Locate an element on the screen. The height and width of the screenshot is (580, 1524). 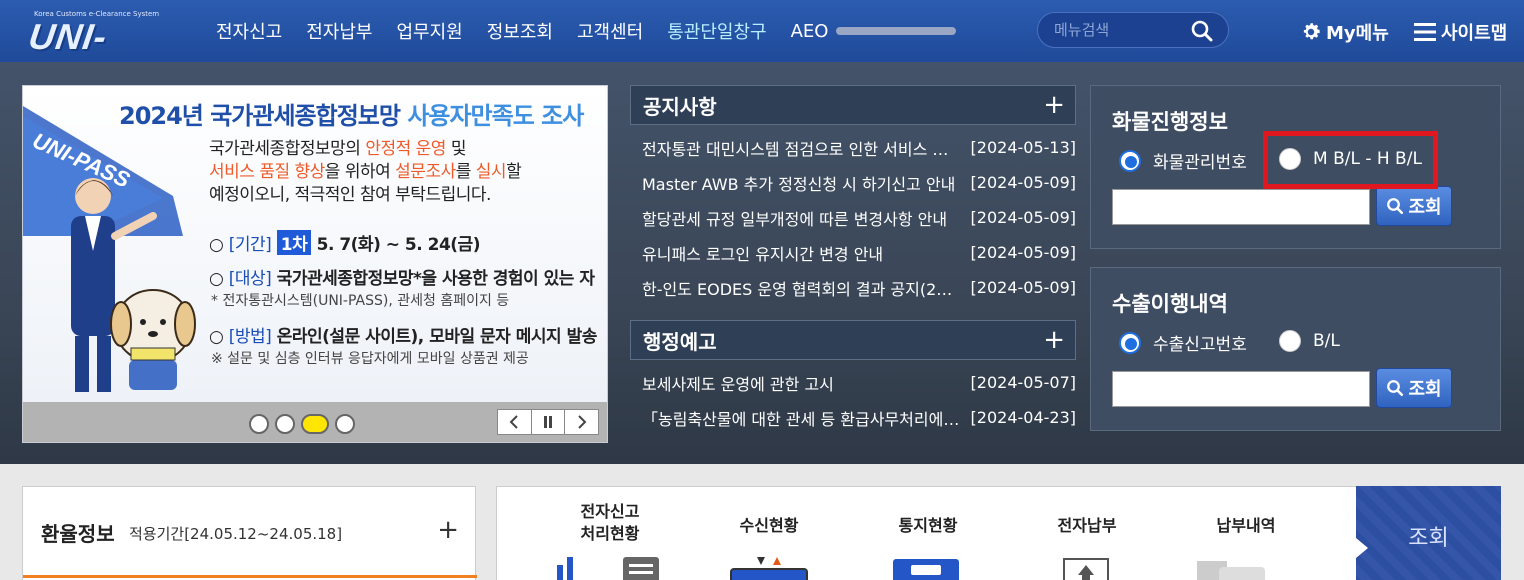
gear-icon is located at coordinates (1311, 31).